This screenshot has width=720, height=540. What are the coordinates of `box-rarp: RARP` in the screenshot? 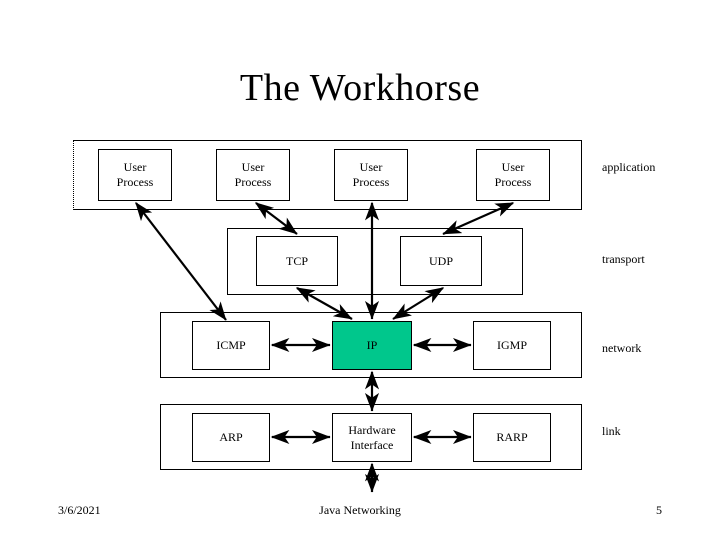 It's located at (512, 437).